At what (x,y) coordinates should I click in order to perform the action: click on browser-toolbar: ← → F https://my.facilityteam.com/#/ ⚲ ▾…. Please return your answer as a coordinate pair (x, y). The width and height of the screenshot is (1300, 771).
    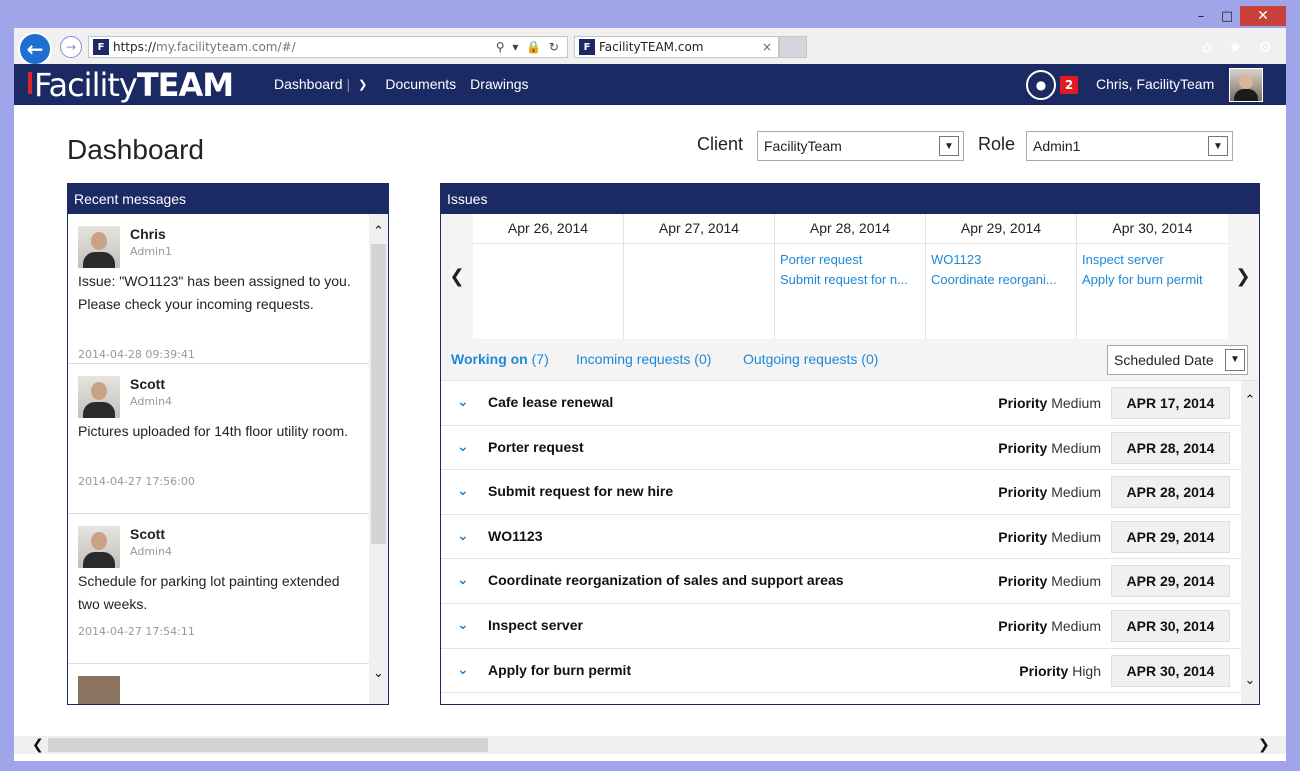
    Looking at the image, I should click on (650, 47).